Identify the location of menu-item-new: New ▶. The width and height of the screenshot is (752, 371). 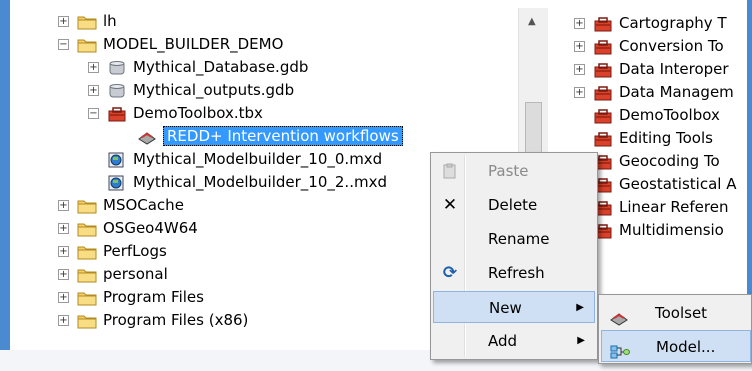
(514, 307).